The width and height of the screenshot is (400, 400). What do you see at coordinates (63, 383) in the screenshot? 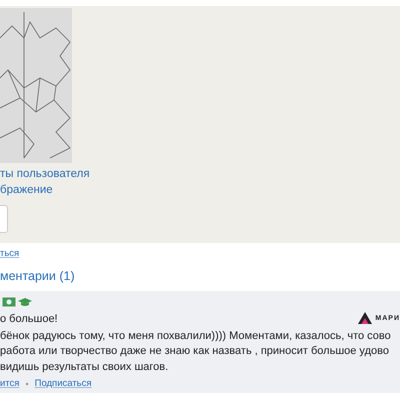
I see `comment-action-link: Подписаться` at bounding box center [63, 383].